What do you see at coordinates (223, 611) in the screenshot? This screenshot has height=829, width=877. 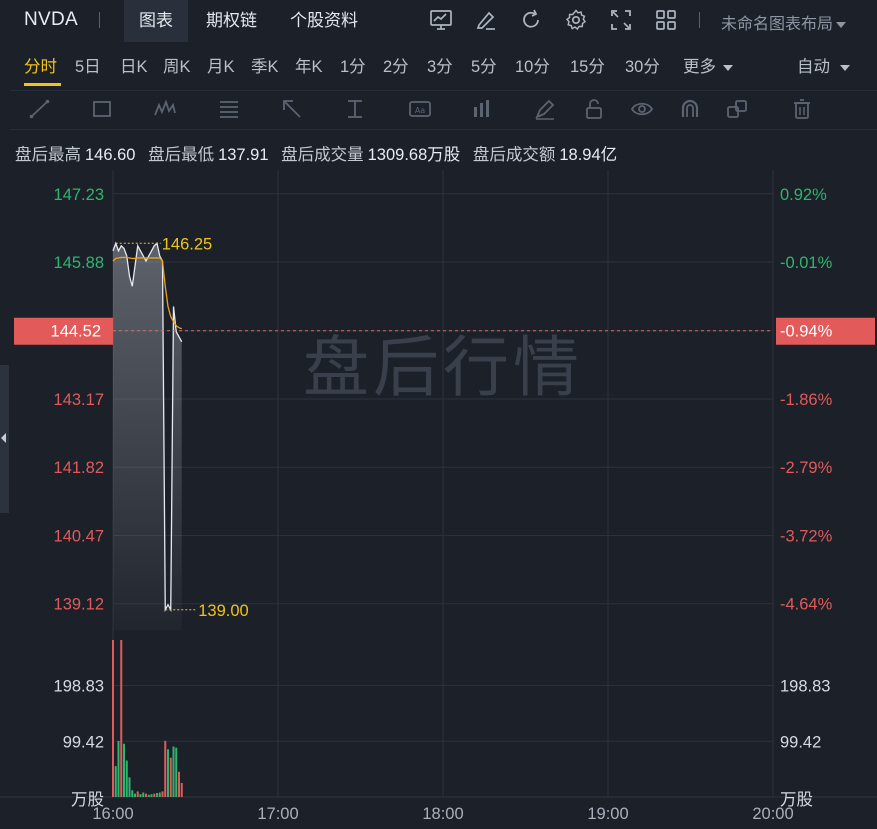 I see `low-annotation-label: 139.00` at bounding box center [223, 611].